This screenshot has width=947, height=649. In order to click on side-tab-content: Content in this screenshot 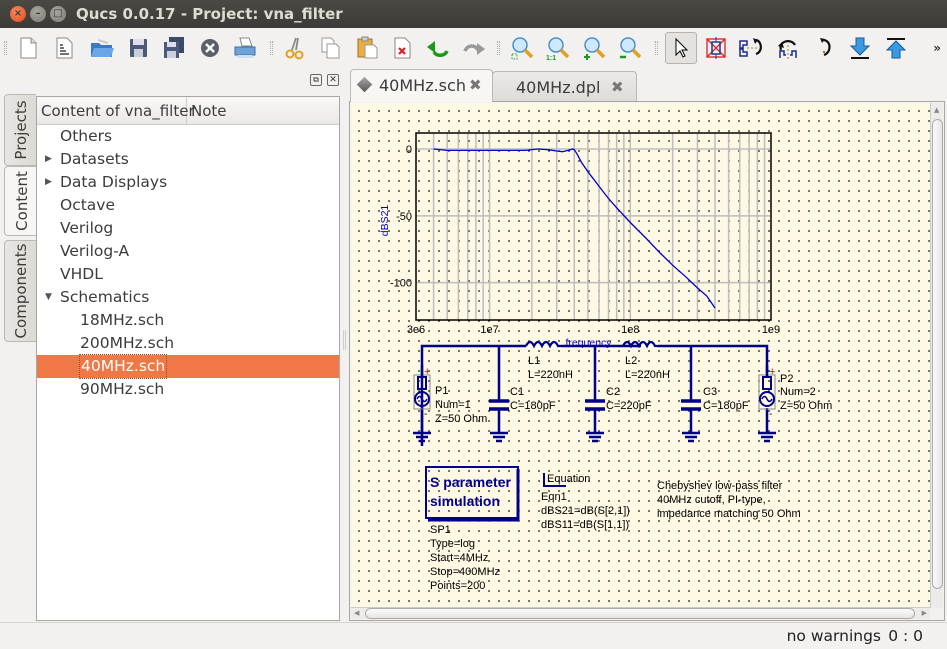, I will do `click(21, 201)`.